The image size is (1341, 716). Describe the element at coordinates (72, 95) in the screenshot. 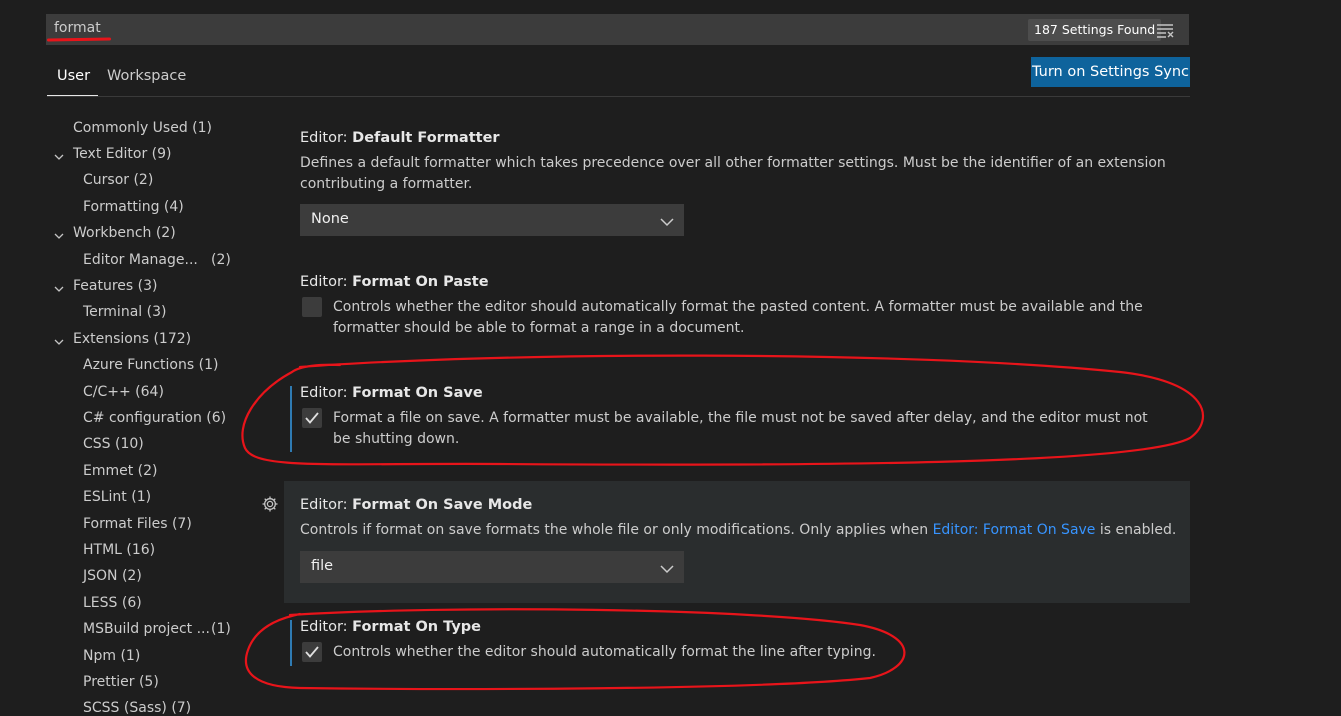

I see `tab-active-indicator` at that location.